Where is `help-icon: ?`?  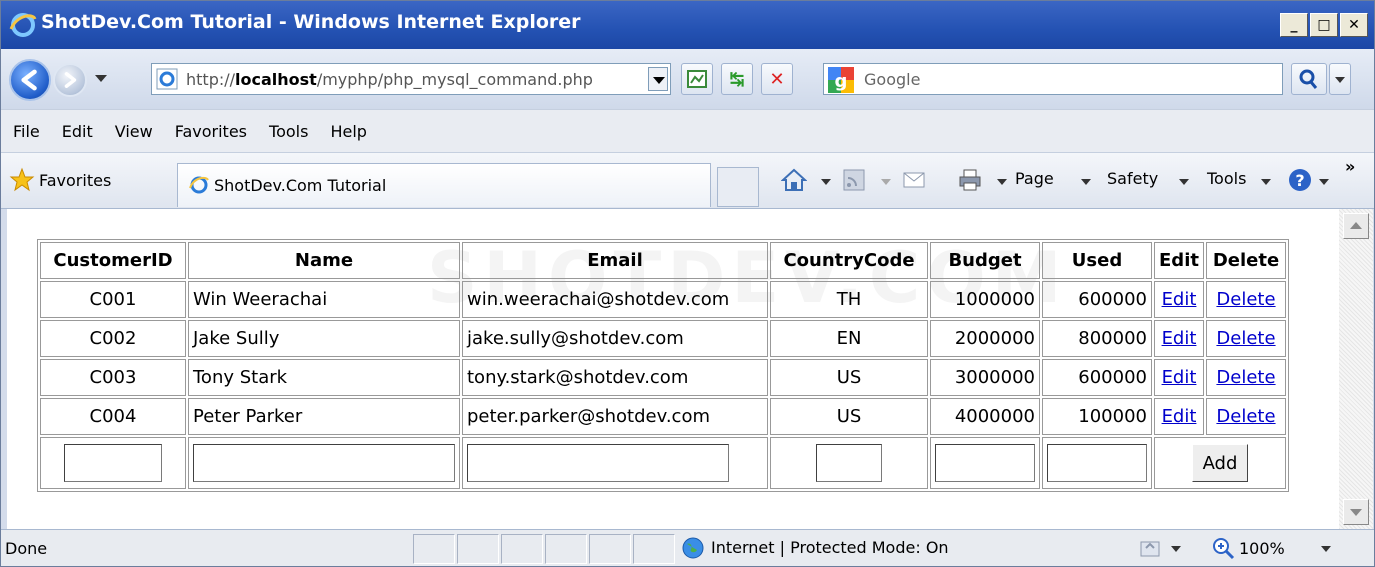
help-icon: ? is located at coordinates (1300, 180).